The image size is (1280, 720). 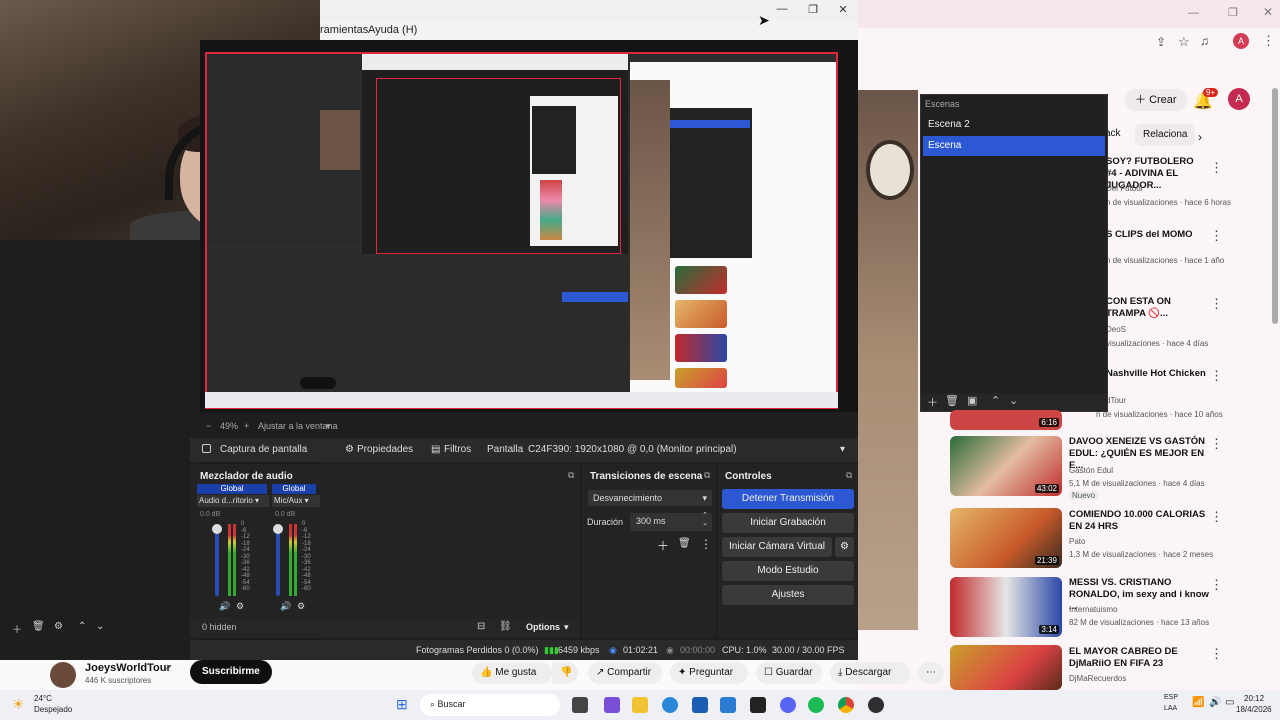 I want to click on rec-partial-title: S CLIPS del MOMO, so click(x=1156, y=235).